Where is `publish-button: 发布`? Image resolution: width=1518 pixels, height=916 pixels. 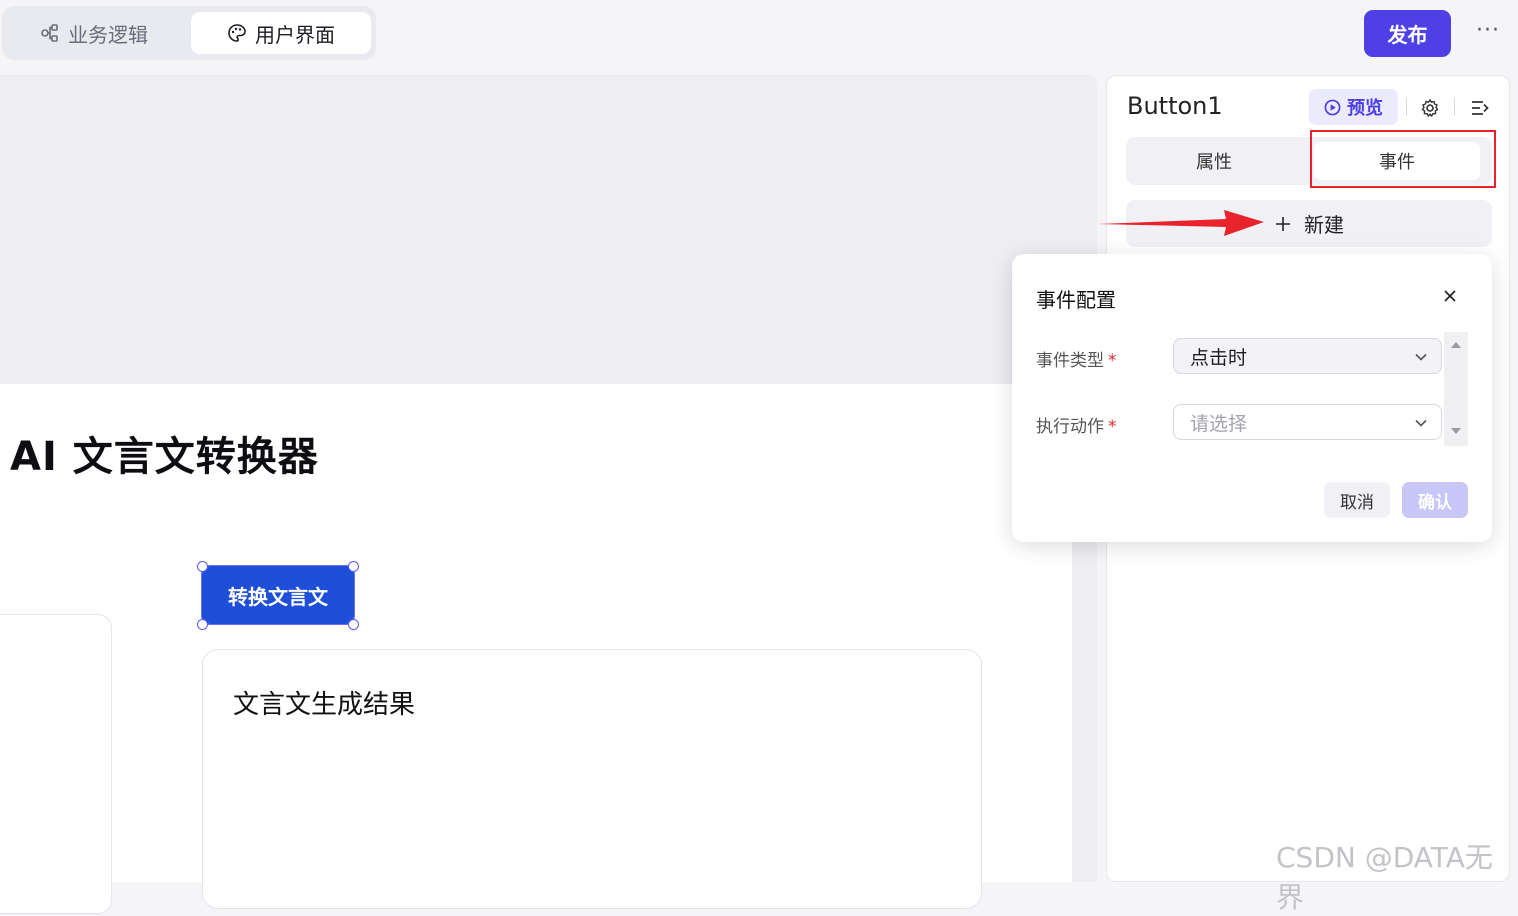
publish-button: 发布 is located at coordinates (1407, 33).